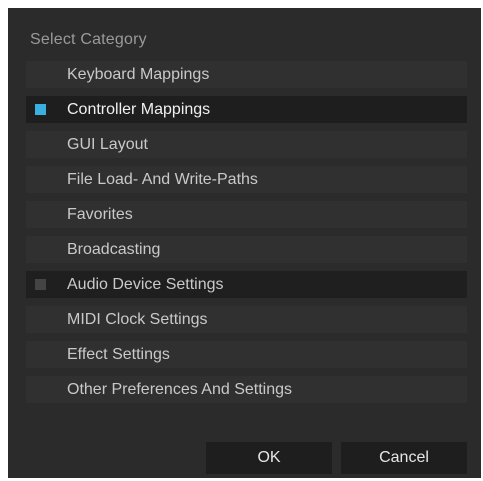 This screenshot has width=483, height=481. What do you see at coordinates (145, 284) in the screenshot?
I see `category-label: Audio Device Settings` at bounding box center [145, 284].